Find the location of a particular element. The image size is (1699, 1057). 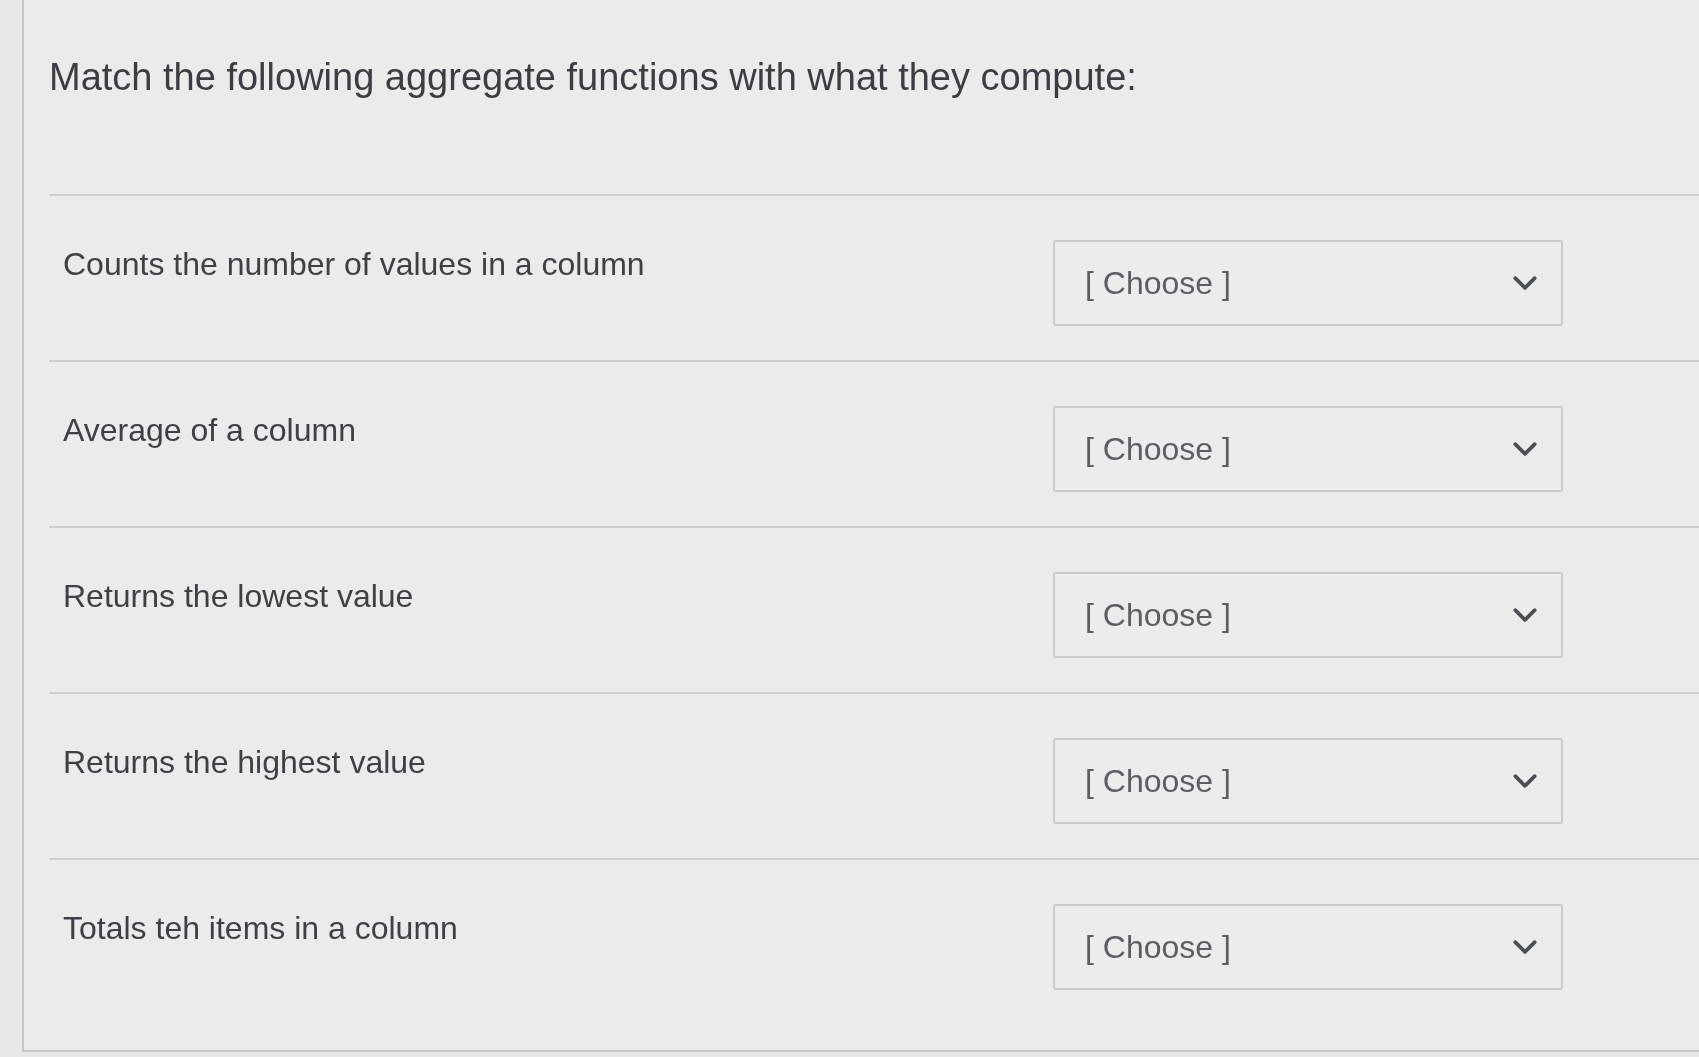

statement-text: Returns the lowest value is located at coordinates (239, 596).